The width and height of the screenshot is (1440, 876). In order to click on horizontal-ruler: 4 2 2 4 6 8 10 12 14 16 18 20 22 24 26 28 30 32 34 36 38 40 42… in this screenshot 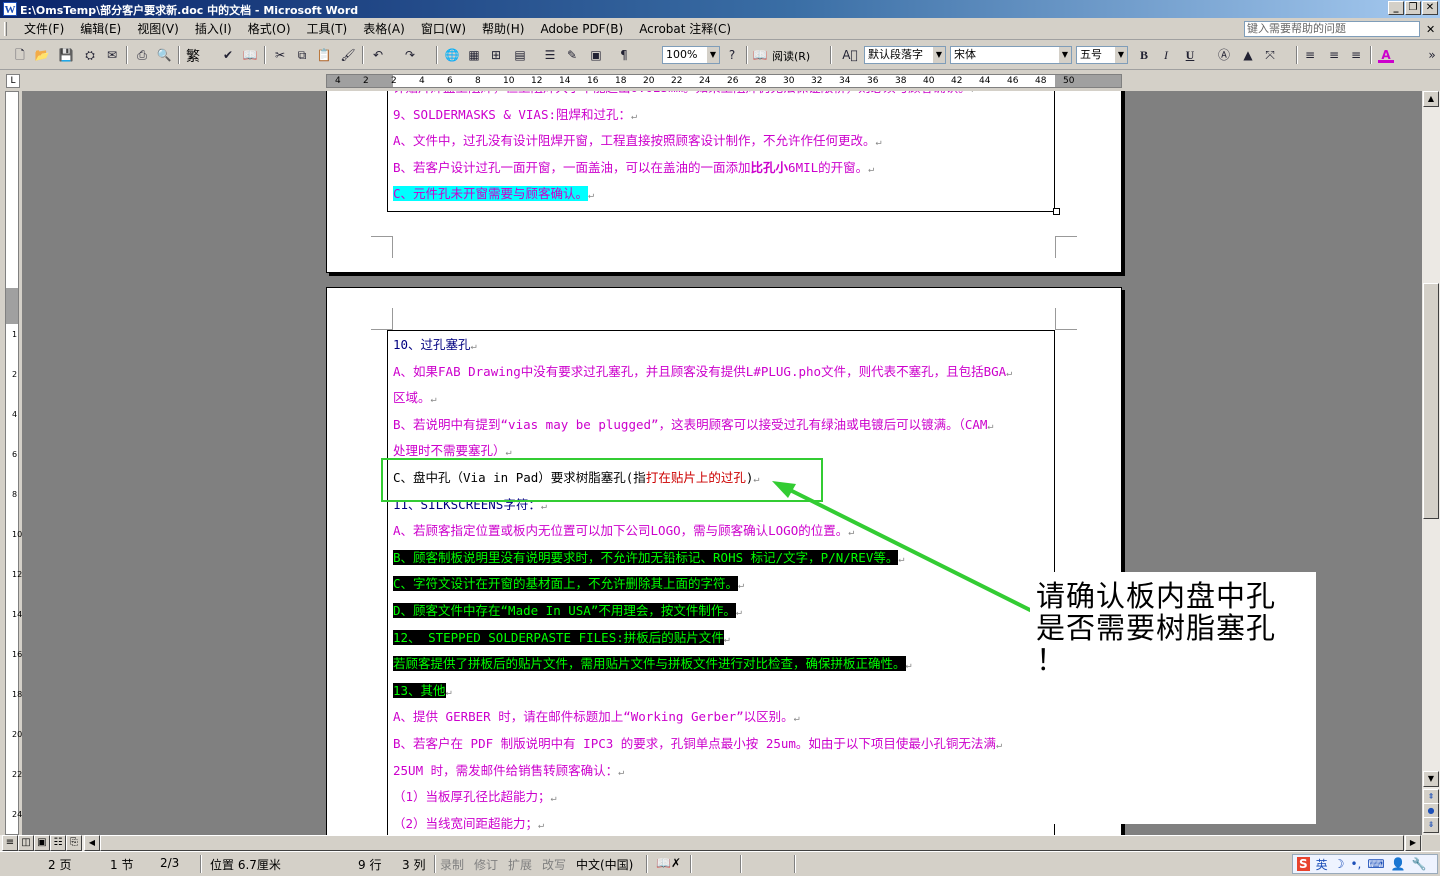, I will do `click(724, 81)`.